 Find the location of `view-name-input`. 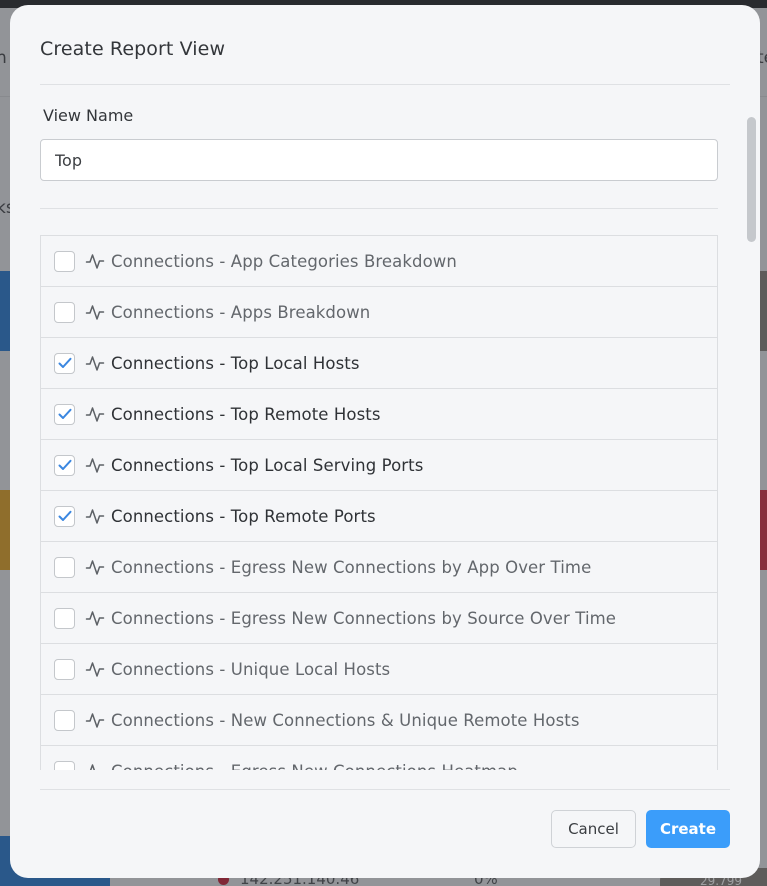

view-name-input is located at coordinates (379, 160).